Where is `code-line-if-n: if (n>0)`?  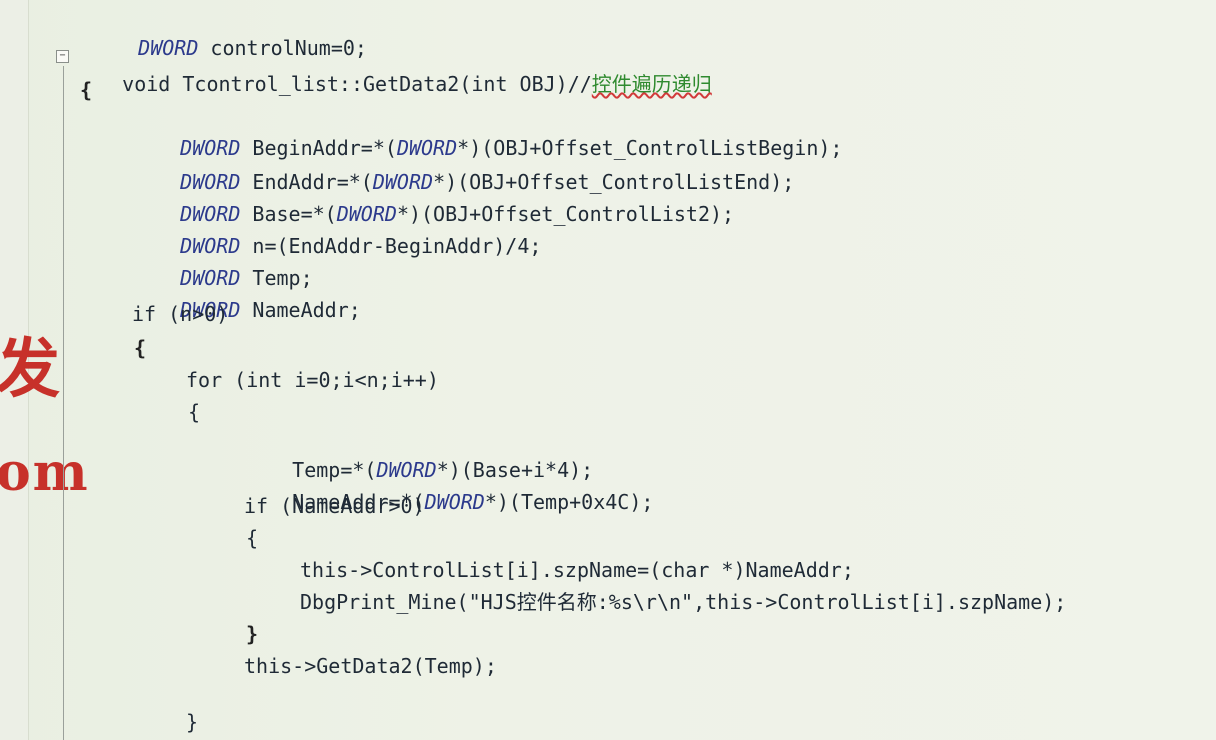 code-line-if-n: if (n>0) is located at coordinates (180, 314).